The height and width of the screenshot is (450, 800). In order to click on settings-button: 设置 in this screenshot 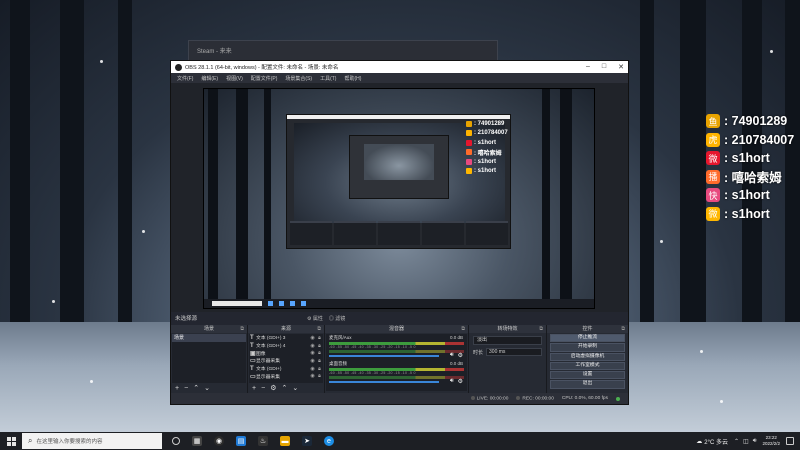, I will do `click(587, 375)`.